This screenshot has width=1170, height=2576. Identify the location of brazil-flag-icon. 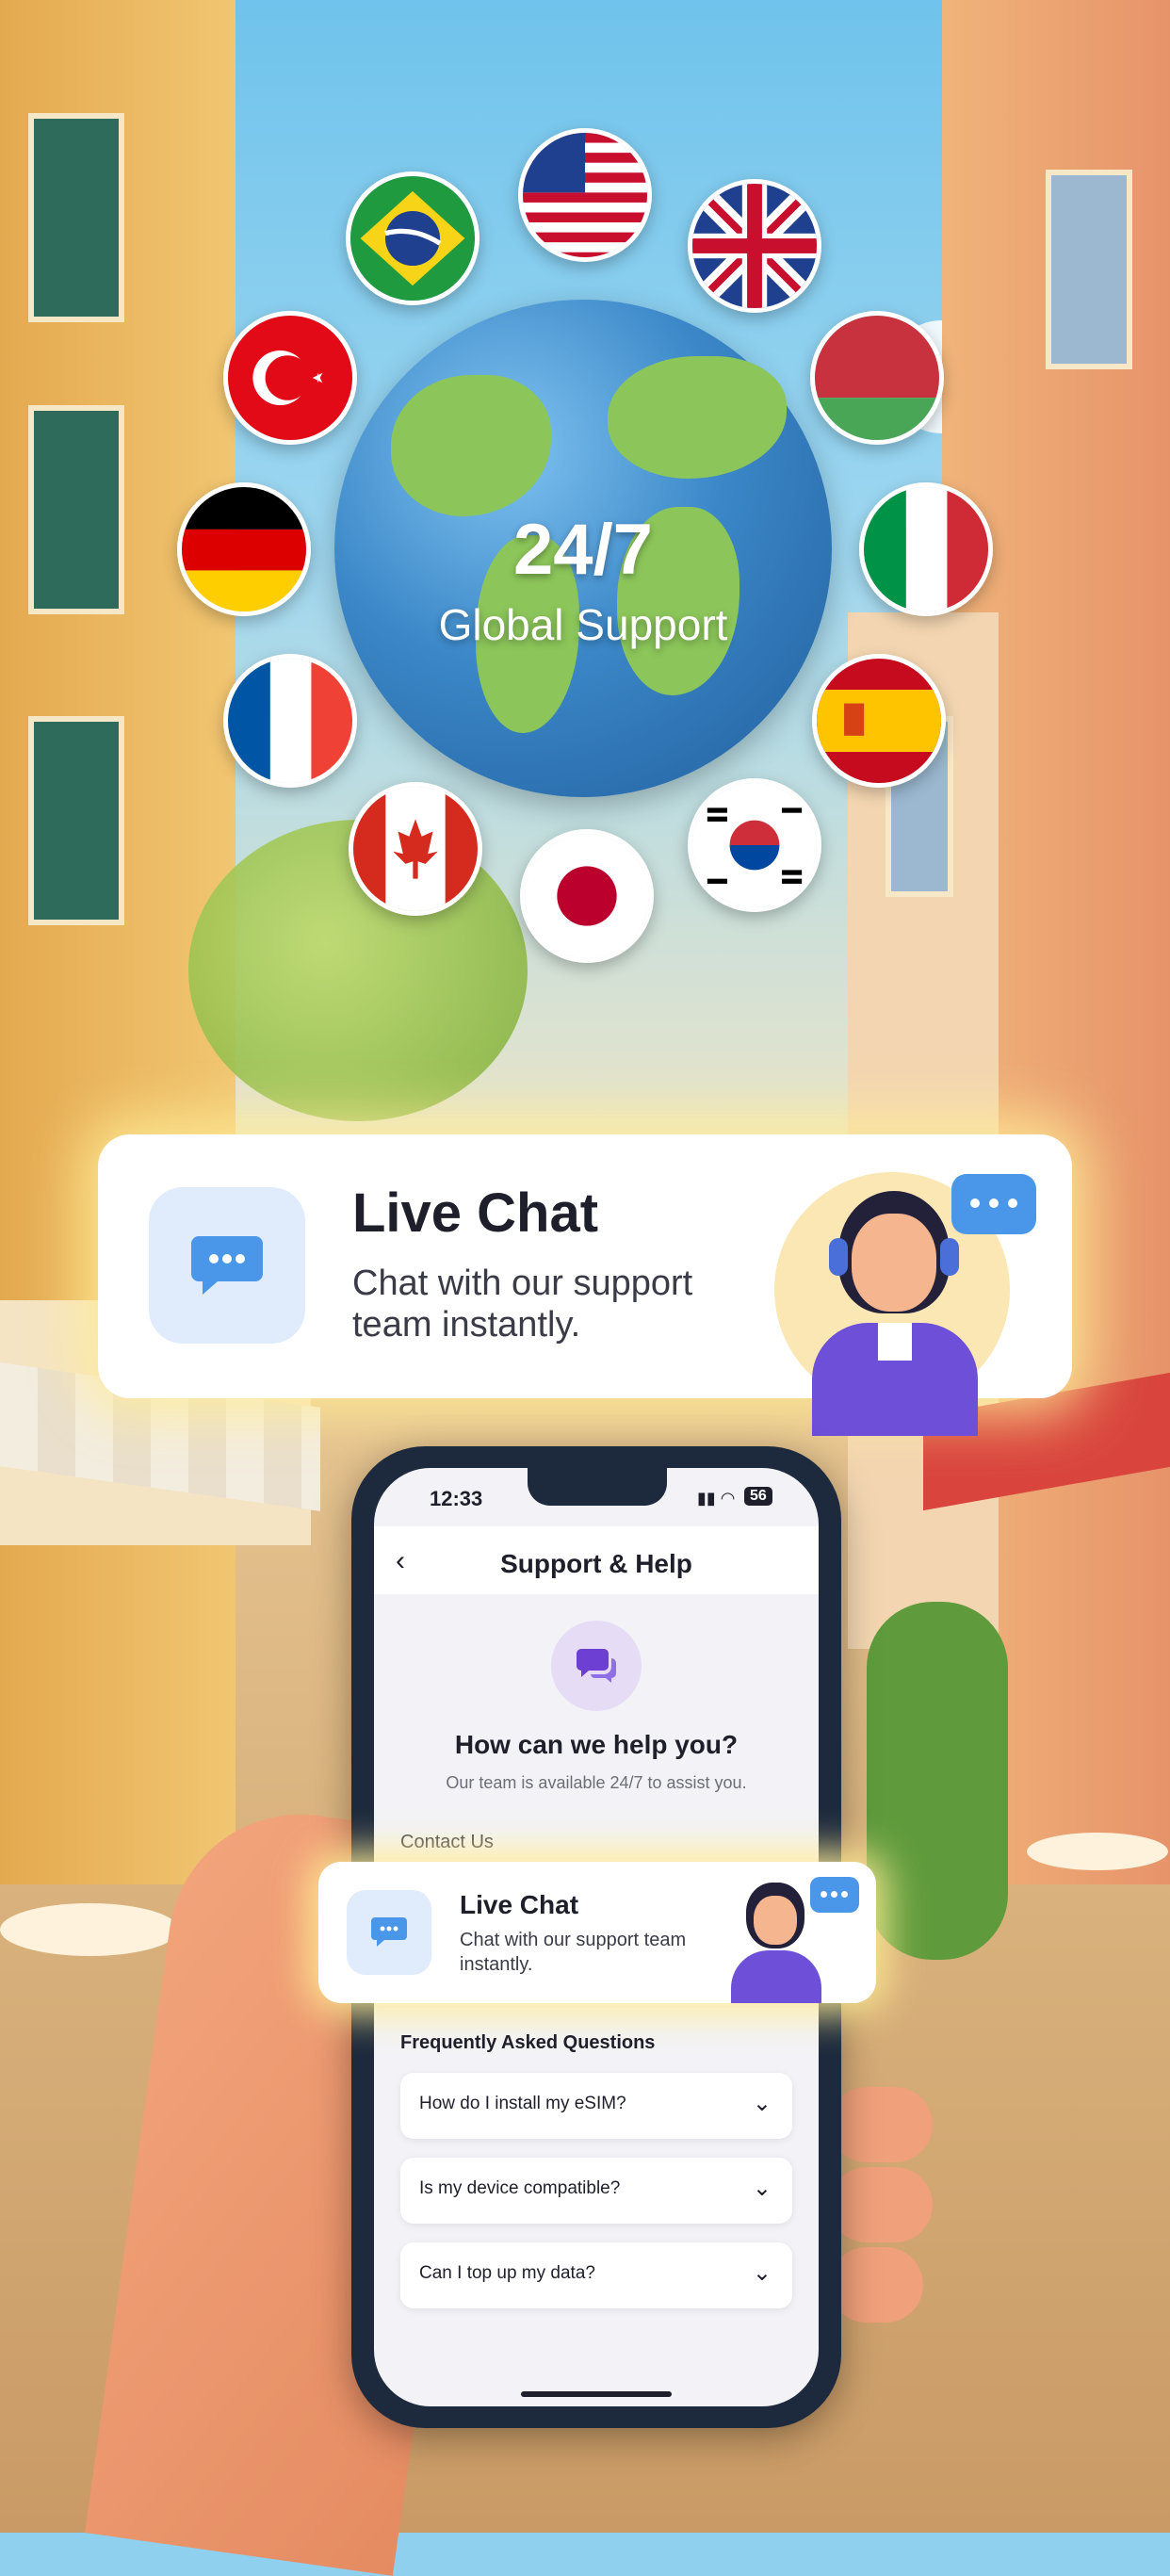
(412, 238).